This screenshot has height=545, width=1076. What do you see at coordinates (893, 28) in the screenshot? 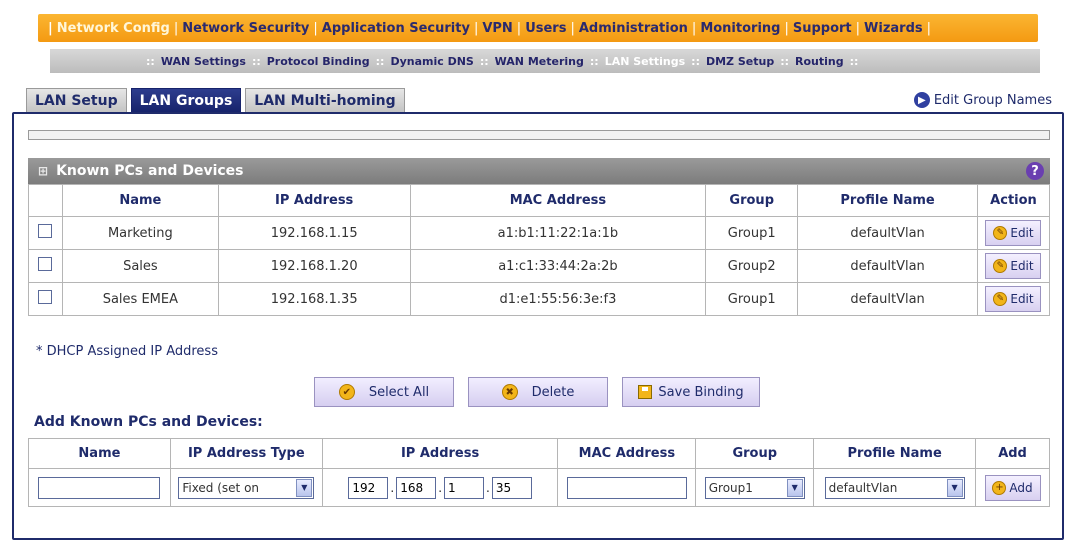
I see `nav-wizards: Wizards` at bounding box center [893, 28].